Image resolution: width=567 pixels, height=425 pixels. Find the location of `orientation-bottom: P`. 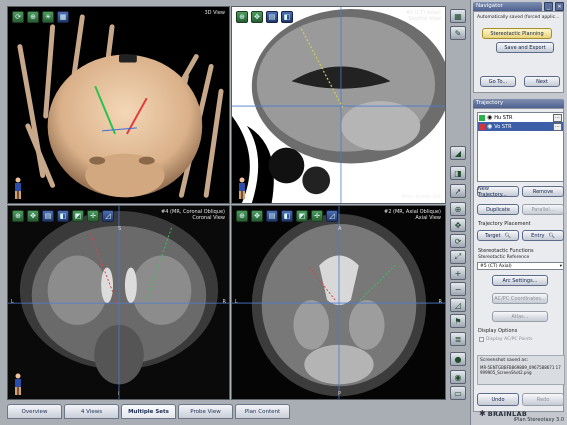

orientation-bottom: P is located at coordinates (340, 394).